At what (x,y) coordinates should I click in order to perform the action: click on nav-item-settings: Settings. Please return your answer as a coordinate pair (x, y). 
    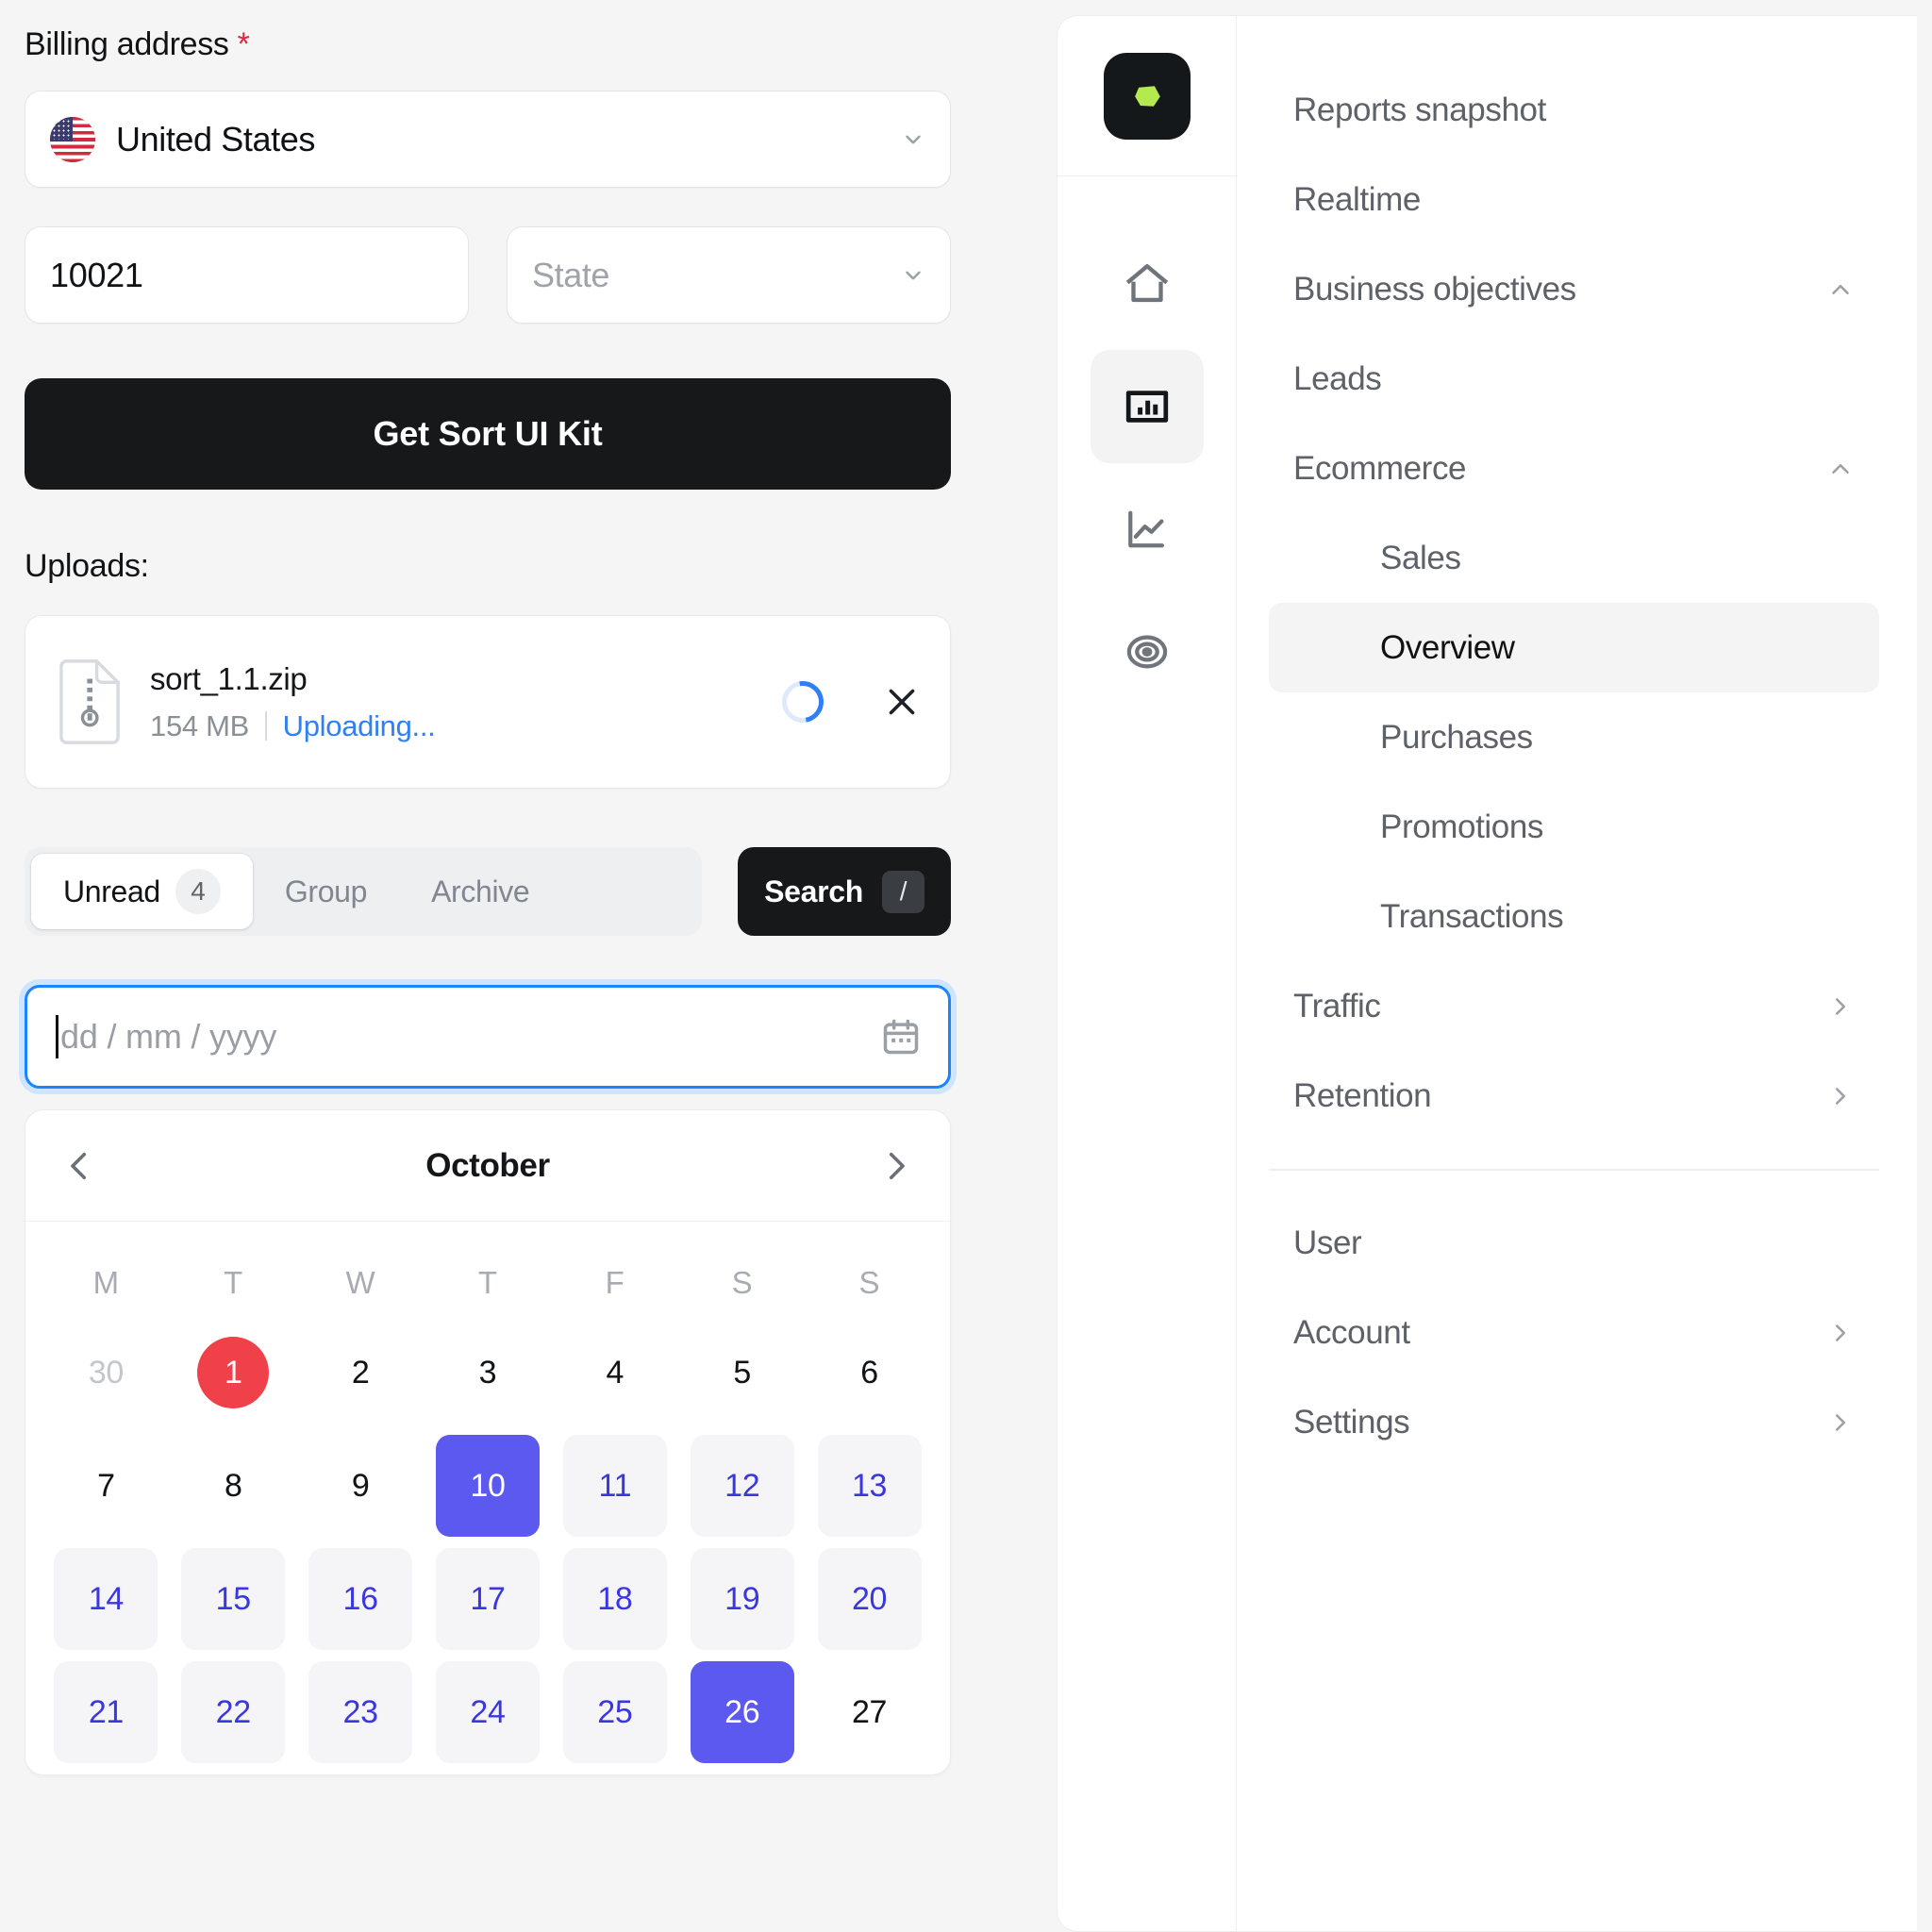
    Looking at the image, I should click on (1574, 1423).